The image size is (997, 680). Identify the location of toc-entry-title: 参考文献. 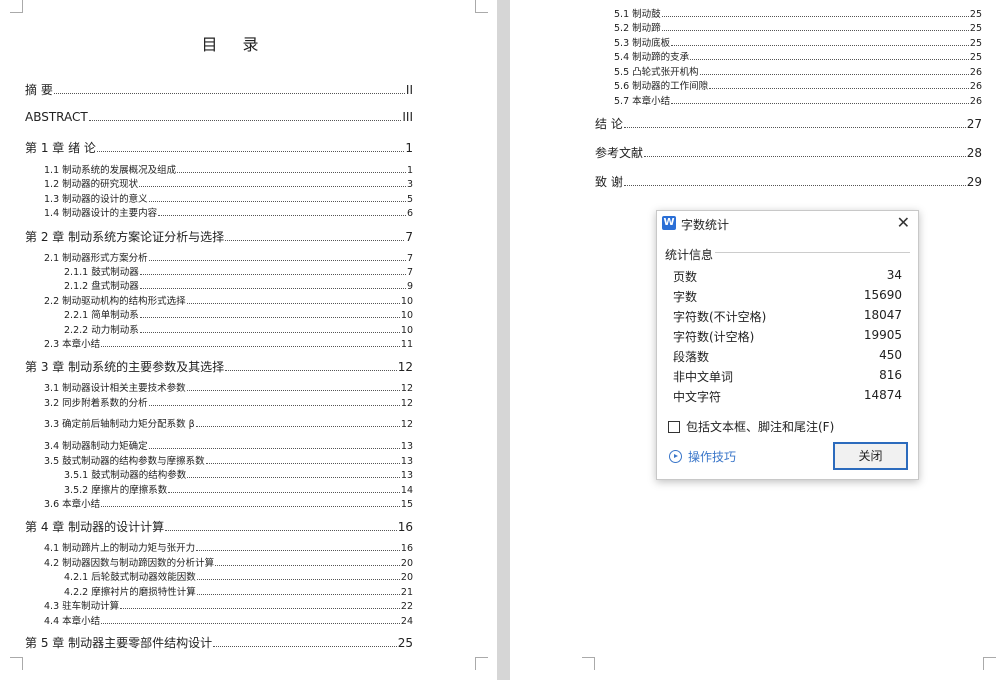
(619, 153).